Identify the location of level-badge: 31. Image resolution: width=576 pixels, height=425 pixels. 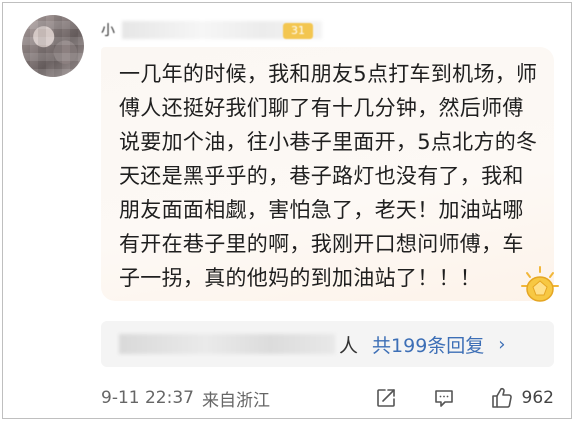
(298, 31).